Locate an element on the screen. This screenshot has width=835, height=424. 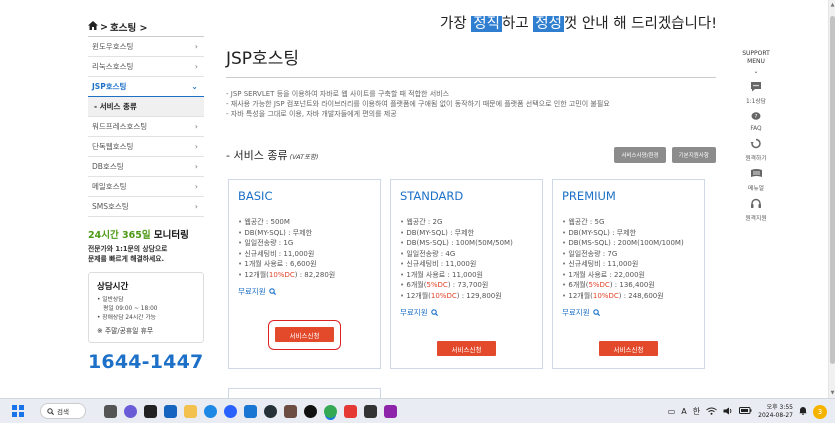
service-types-header: - 서비스 종류 (VAT포함) 서비스사양/환경 기본지원사항 is located at coordinates (471, 155).